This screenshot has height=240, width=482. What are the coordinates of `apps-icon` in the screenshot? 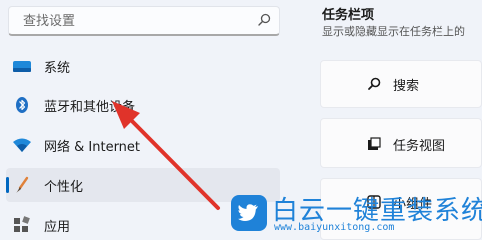 It's located at (22, 224).